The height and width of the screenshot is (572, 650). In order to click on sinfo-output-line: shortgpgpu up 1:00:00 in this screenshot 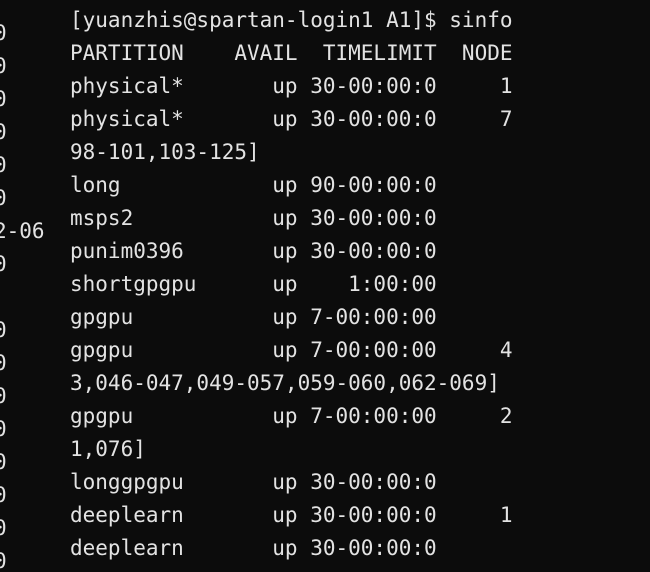, I will do `click(253, 284)`.